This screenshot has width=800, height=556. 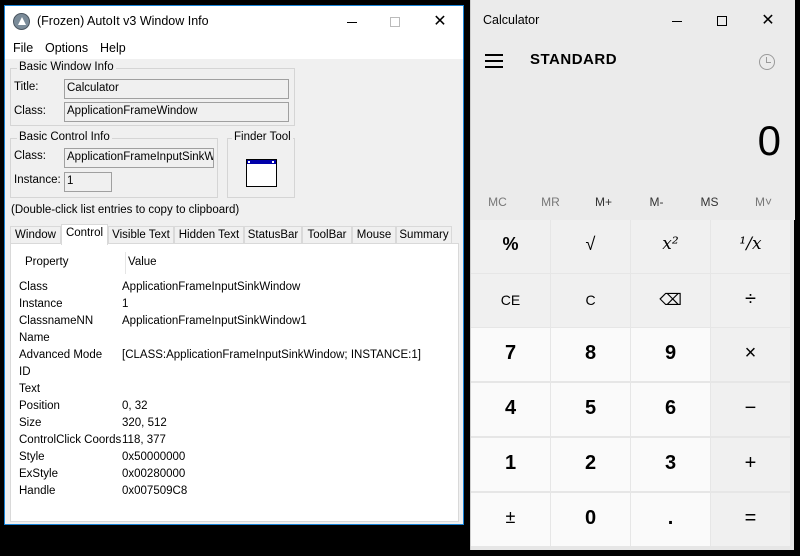 I want to click on tab-toolbar: ToolBar, so click(x=327, y=235).